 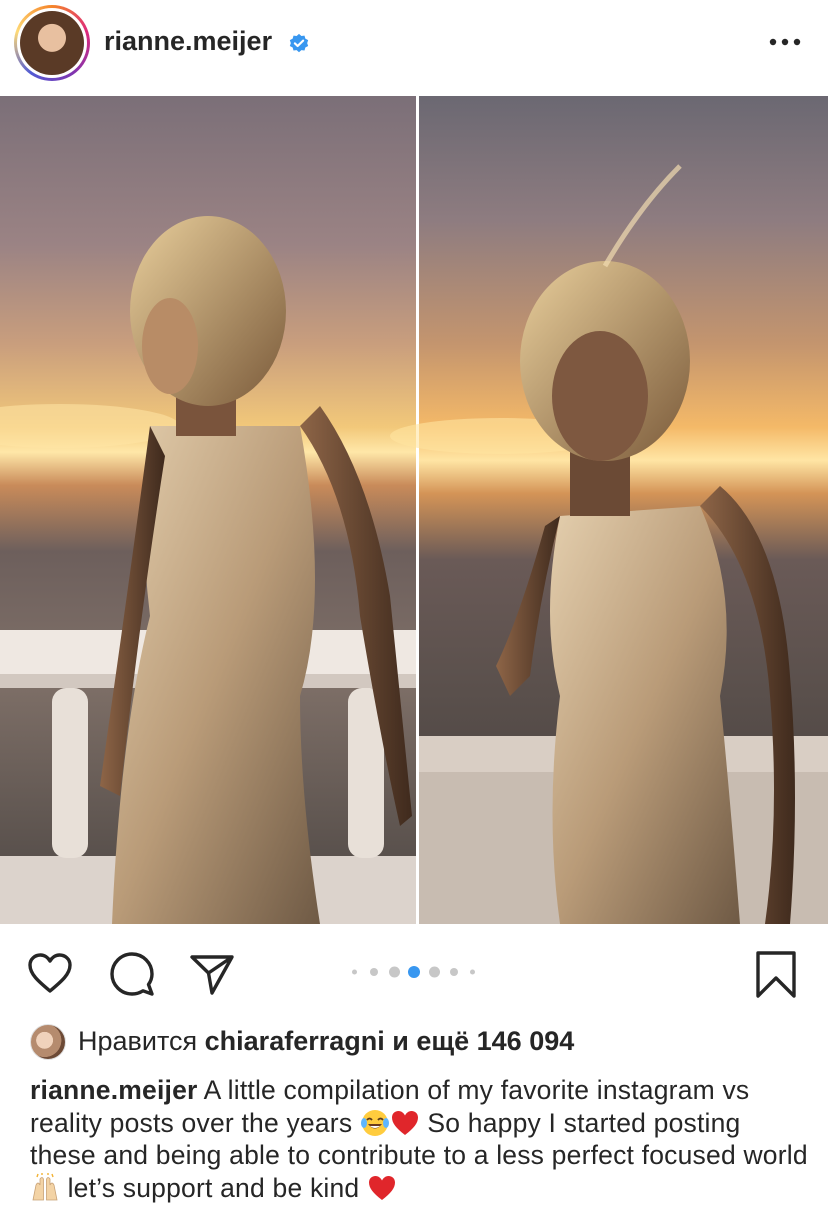 What do you see at coordinates (414, 48) in the screenshot?
I see `post-header: rianne.meijer` at bounding box center [414, 48].